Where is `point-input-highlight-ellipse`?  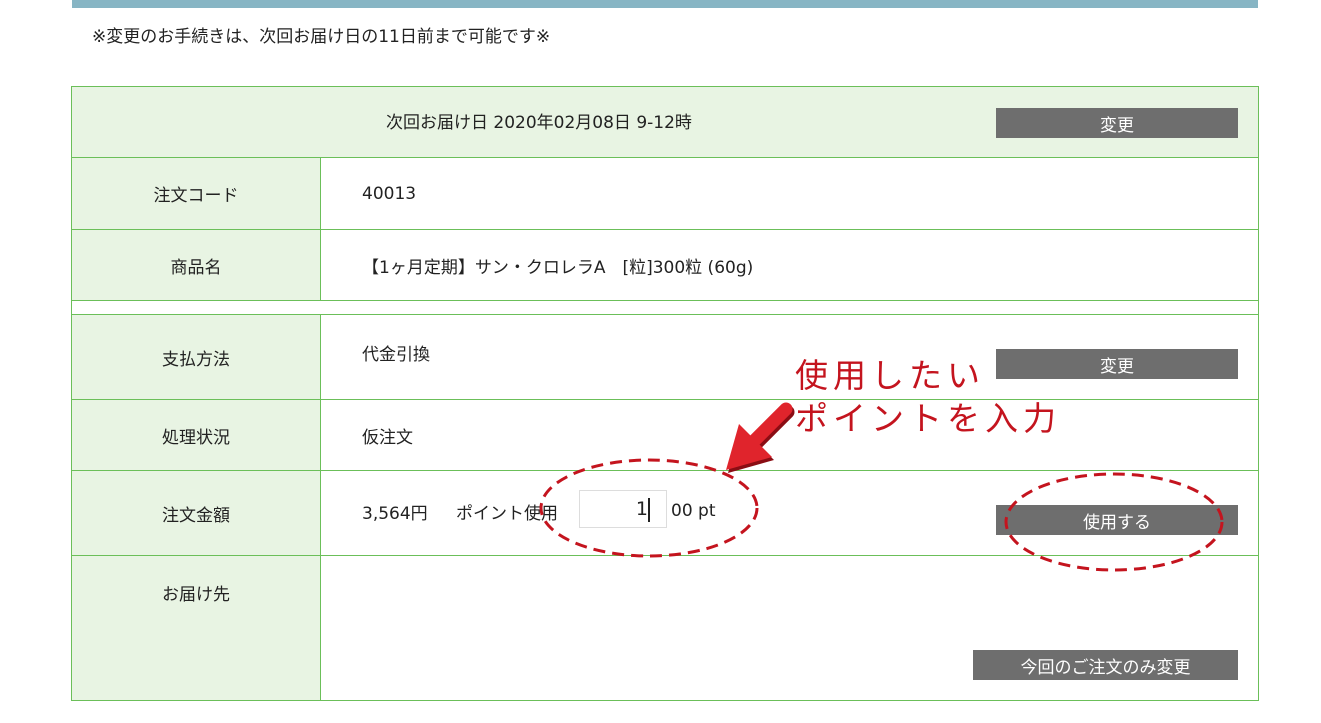 point-input-highlight-ellipse is located at coordinates (649, 508).